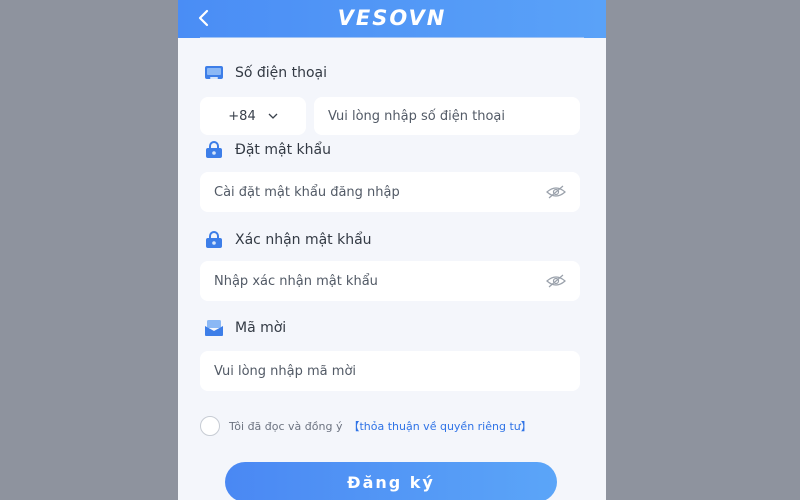 Image resolution: width=800 pixels, height=500 pixels. I want to click on country-code-select: +84, so click(253, 116).